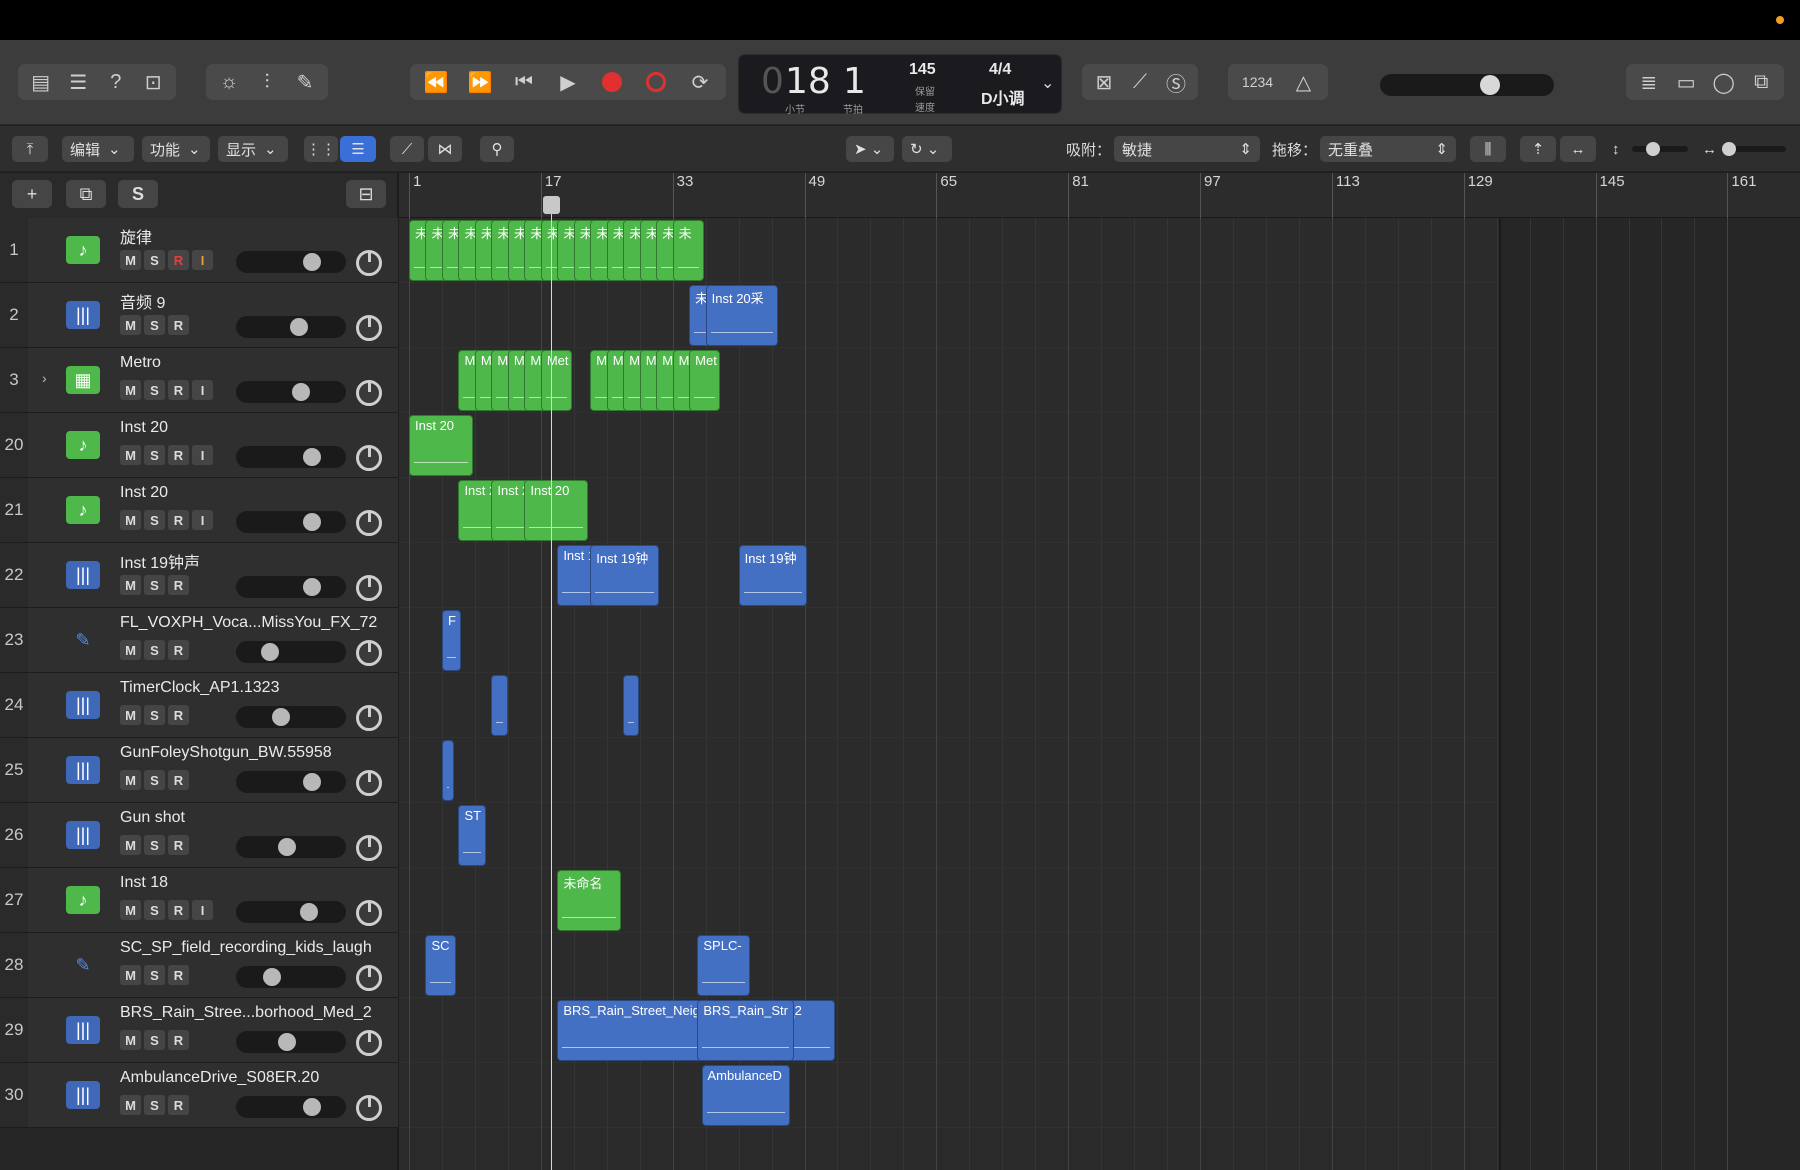 The height and width of the screenshot is (1170, 1800). Describe the element at coordinates (1686, 82) in the screenshot. I see `notepad-icon: ▭` at that location.